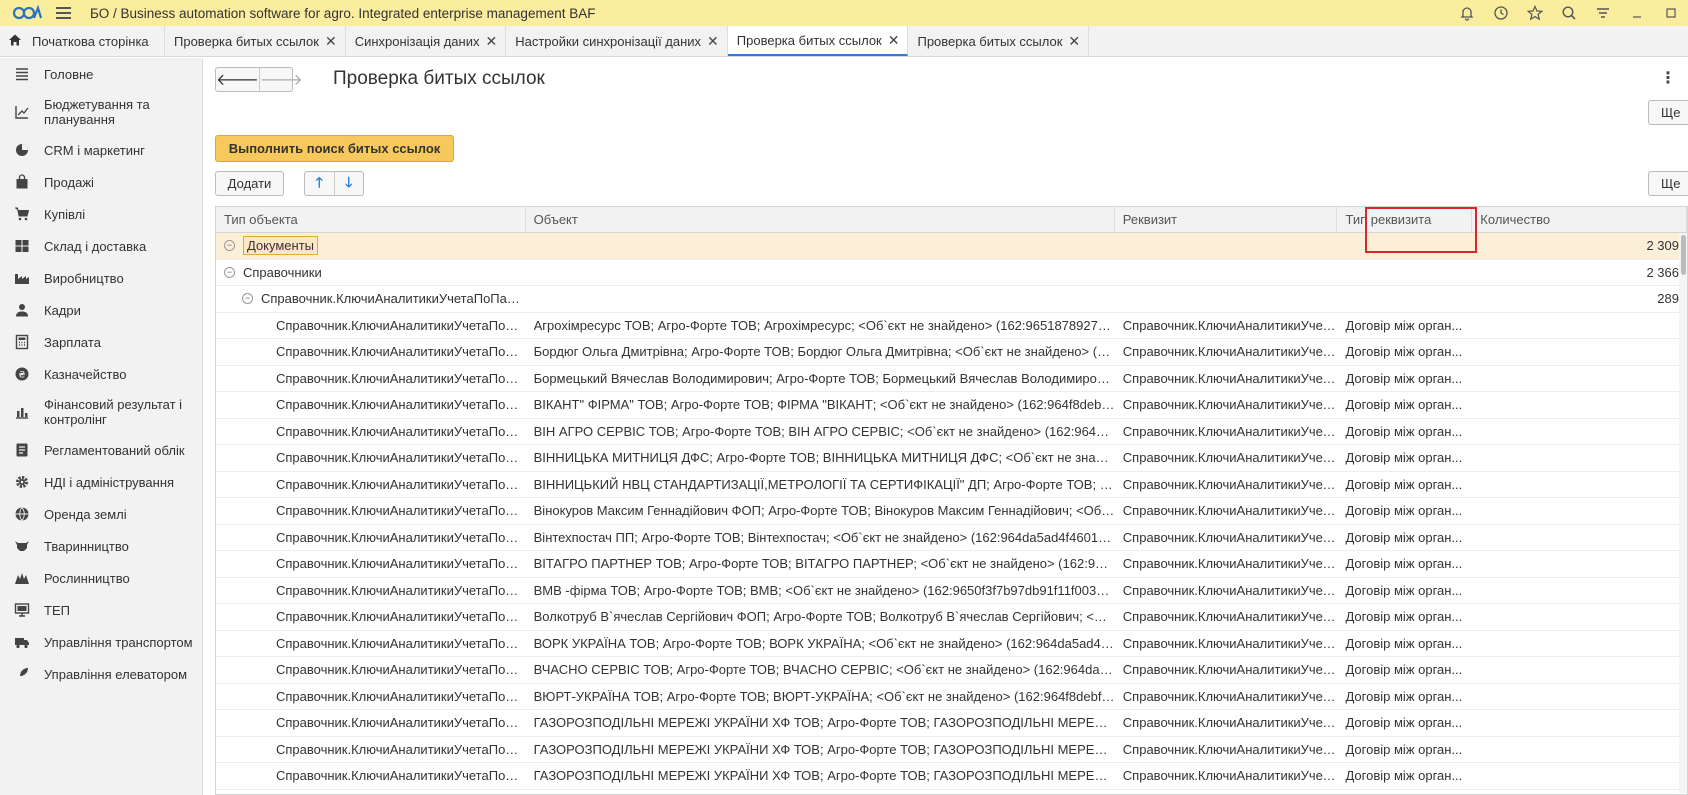  I want to click on more-button-top: Ще, so click(1668, 112).